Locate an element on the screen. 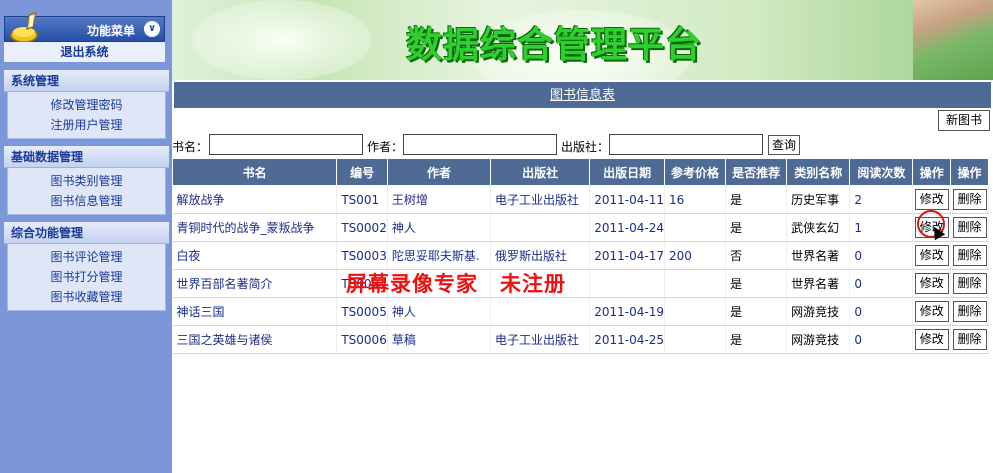 The image size is (993, 473). search-author-label: 作者： is located at coordinates (385, 147).